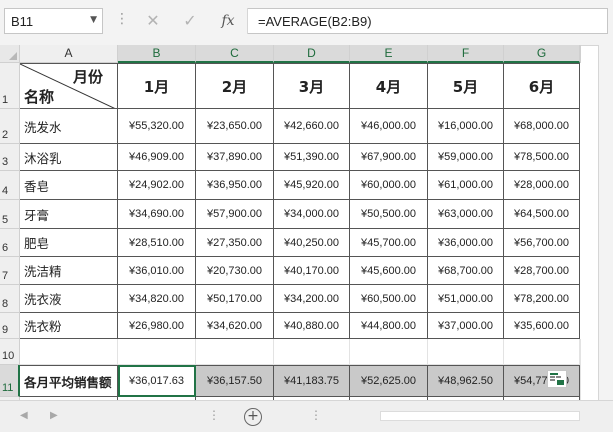 The width and height of the screenshot is (613, 432). Describe the element at coordinates (428, 21) in the screenshot. I see `formula-input: =AVERAGE(B2:B9)` at that location.